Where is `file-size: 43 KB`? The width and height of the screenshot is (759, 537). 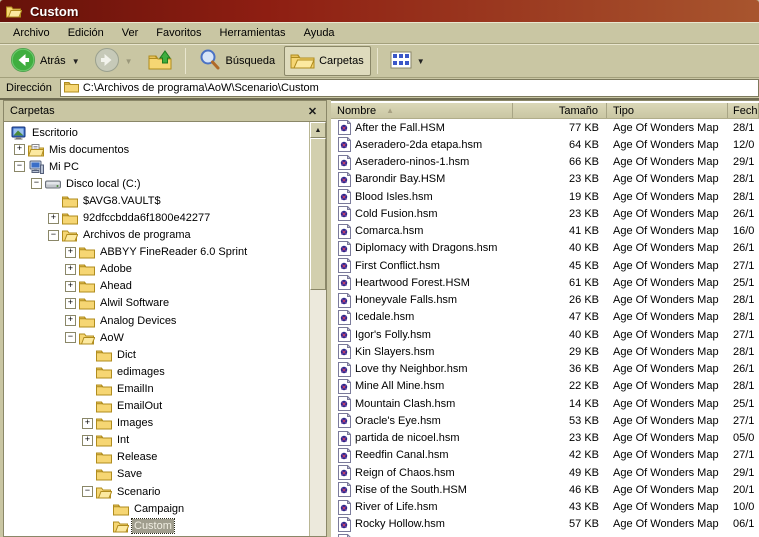 file-size: 43 KB is located at coordinates (584, 507).